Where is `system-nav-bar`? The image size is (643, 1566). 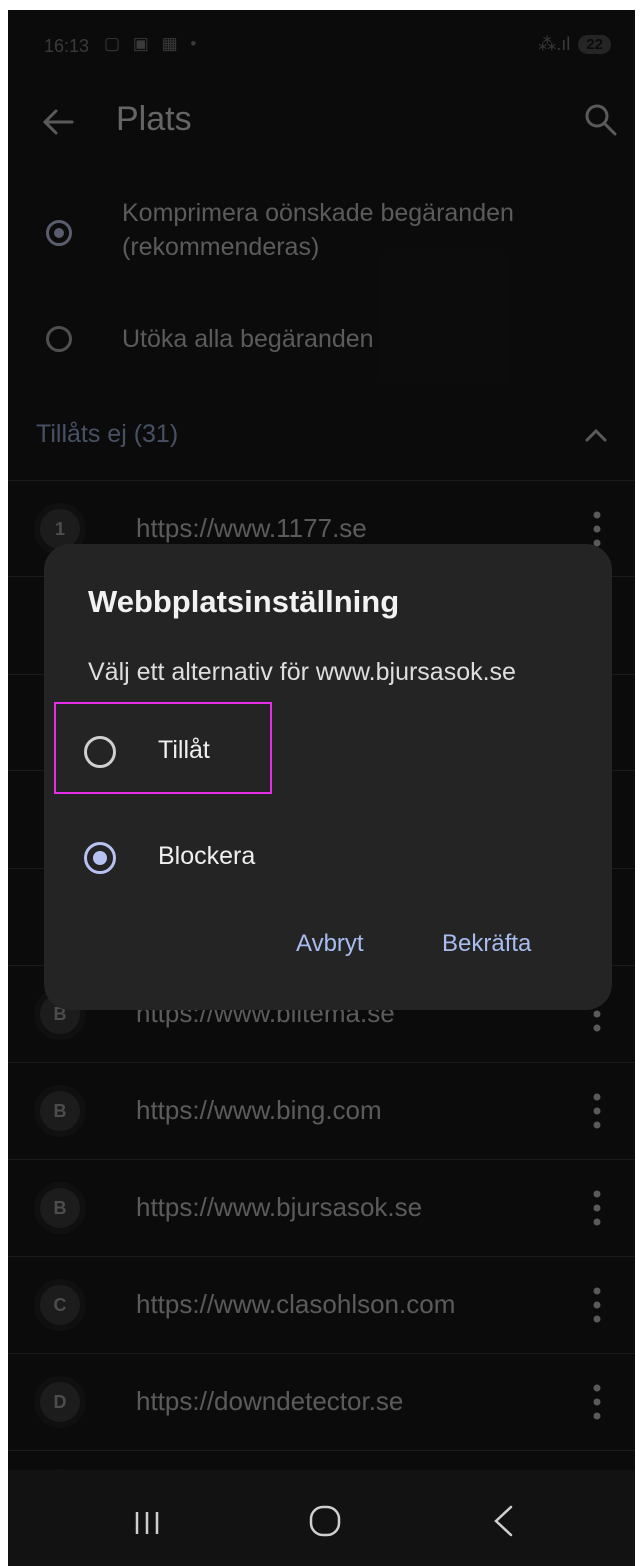
system-nav-bar is located at coordinates (321, 1518).